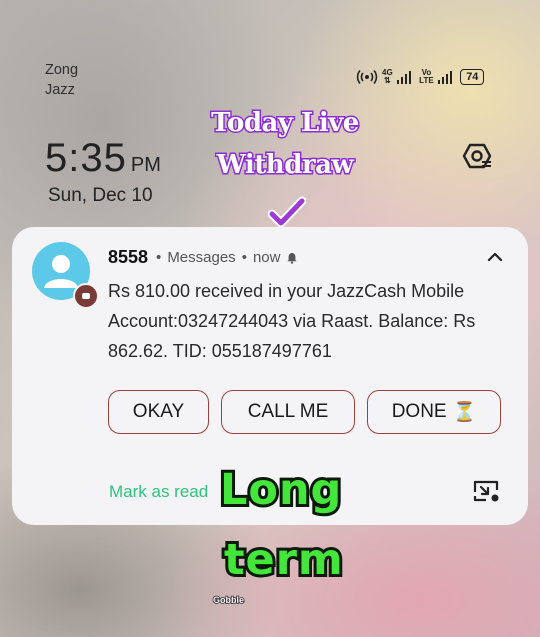 The image size is (540, 637). I want to click on network-4g: 4G ⇅, so click(387, 76).